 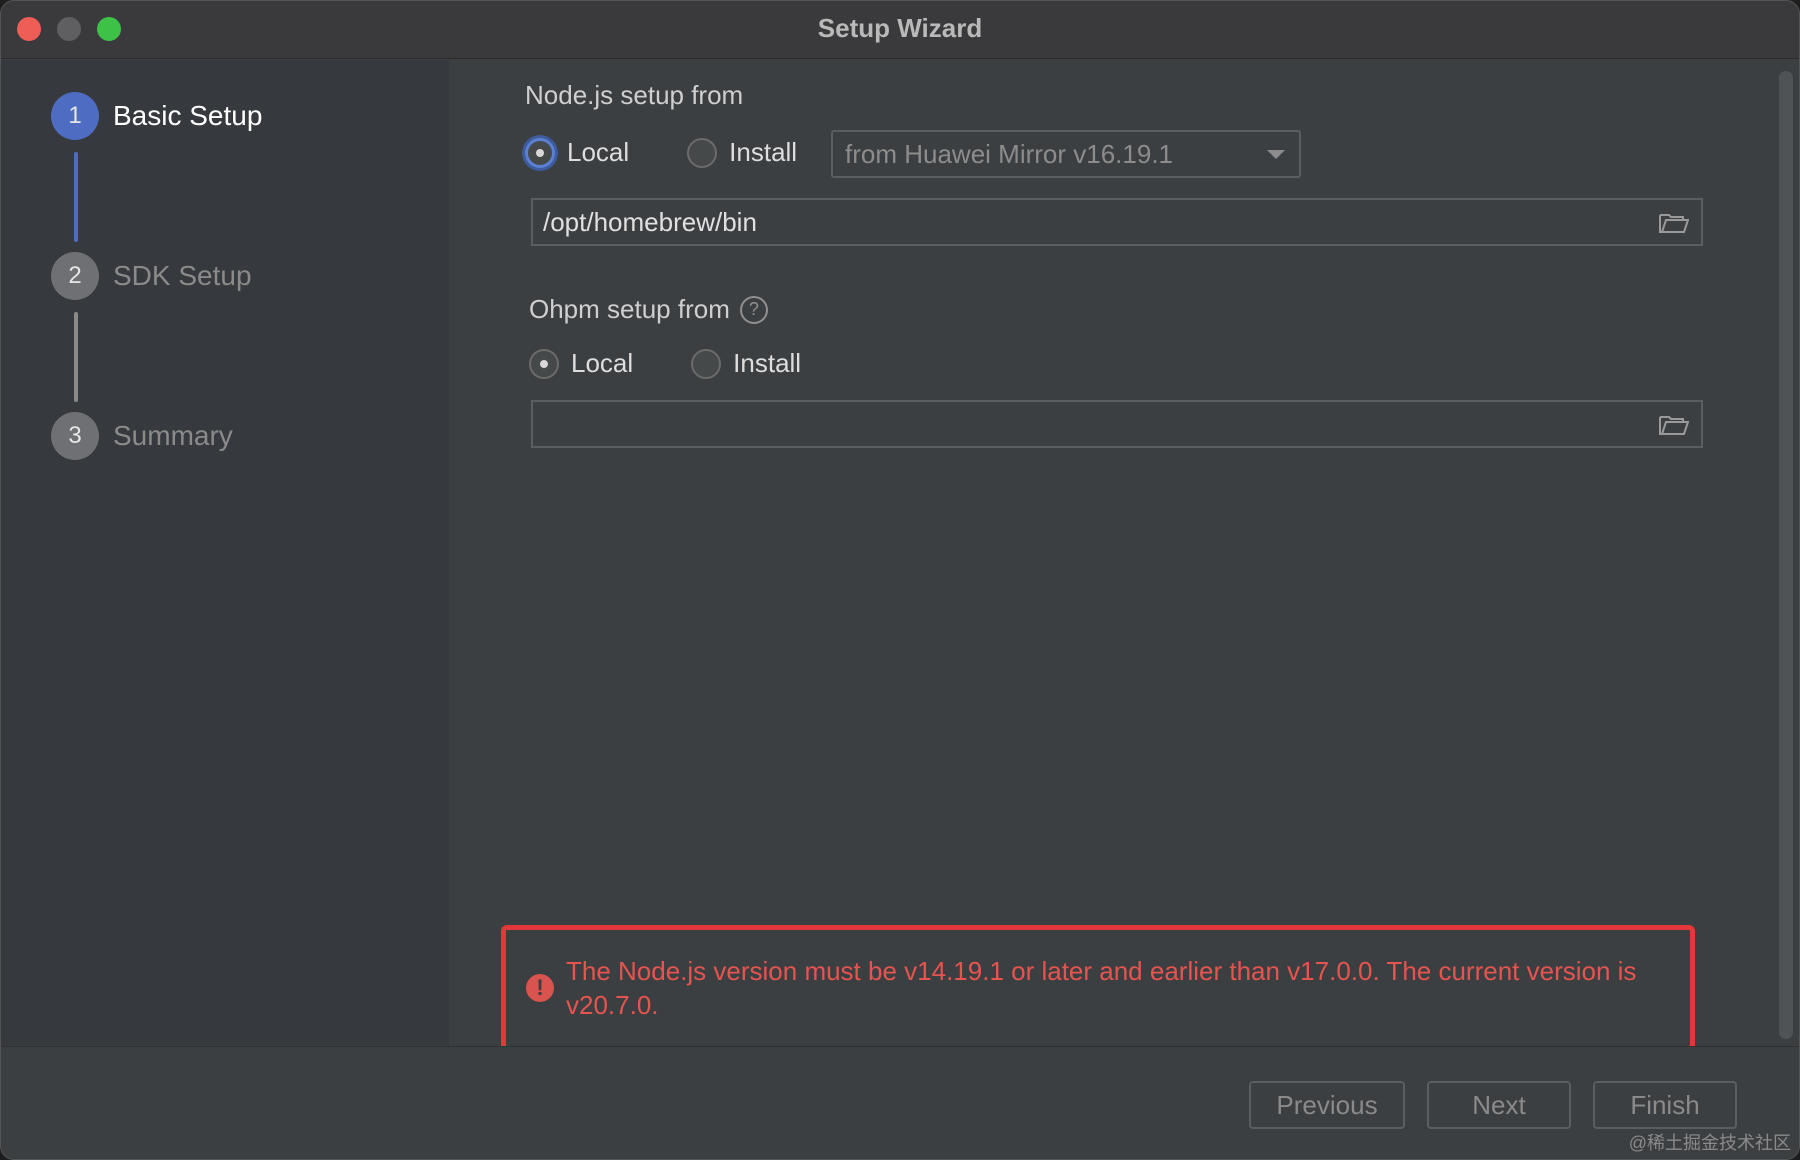 I want to click on ohpm-section-title-text: Ohpm setup from, so click(x=629, y=309).